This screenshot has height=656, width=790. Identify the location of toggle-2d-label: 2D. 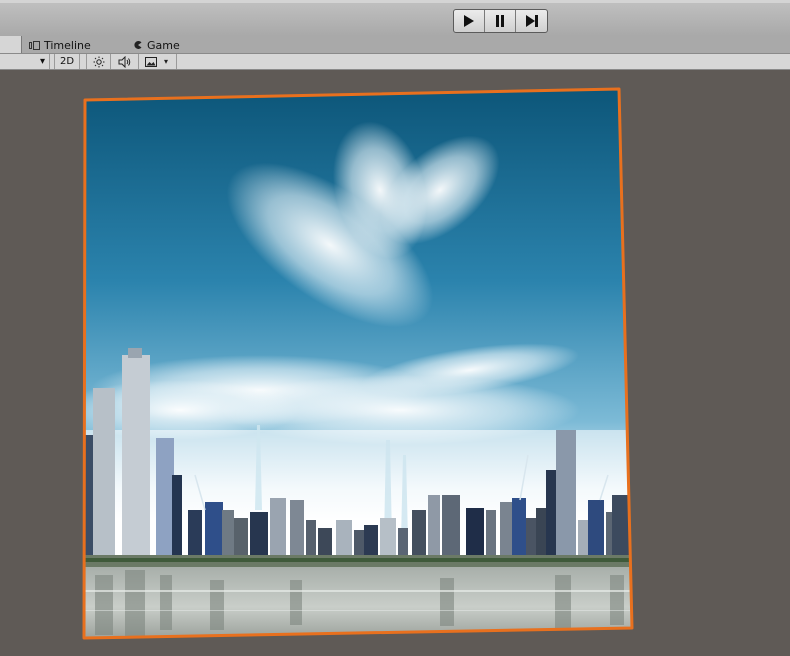
(67, 61).